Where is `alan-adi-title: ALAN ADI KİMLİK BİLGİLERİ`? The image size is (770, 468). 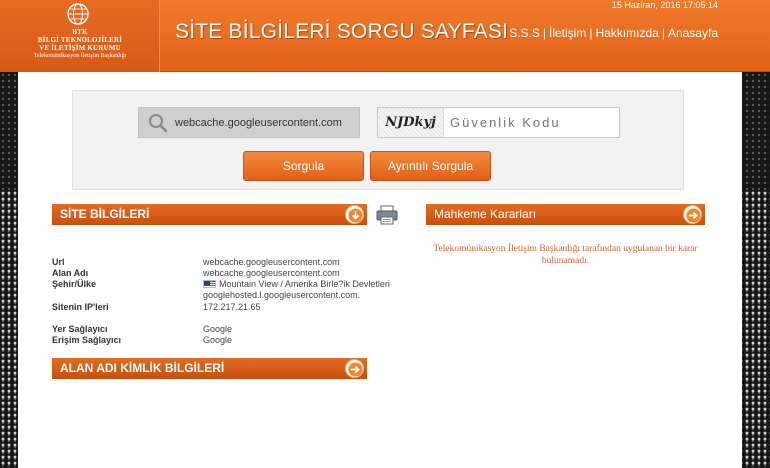
alan-adi-title: ALAN ADI KİMLİK BİLGİLERİ is located at coordinates (142, 368).